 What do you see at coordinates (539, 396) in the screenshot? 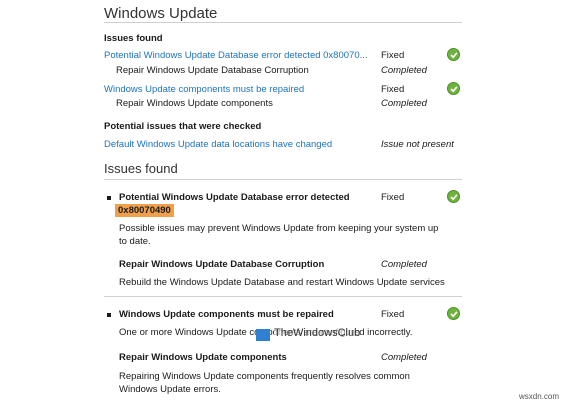
I see `footer-credit: wsxdn.com` at bounding box center [539, 396].